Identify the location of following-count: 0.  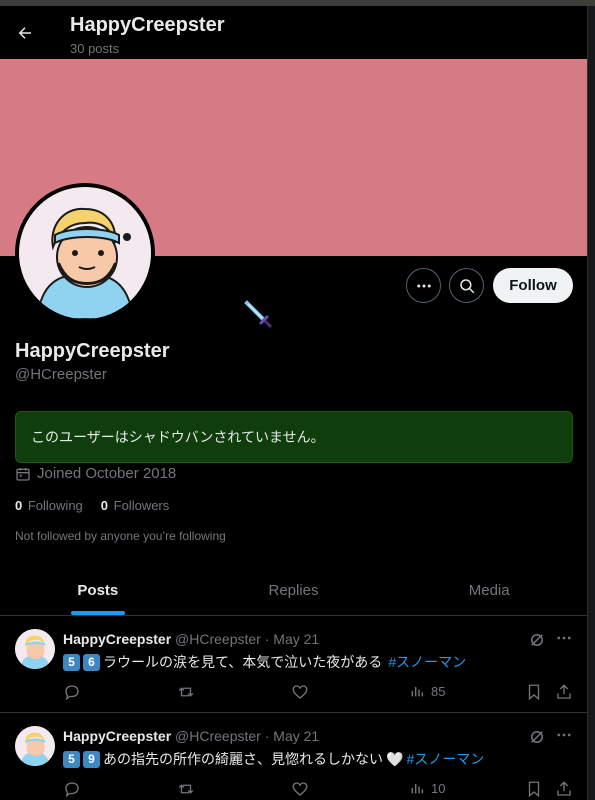
(19, 505).